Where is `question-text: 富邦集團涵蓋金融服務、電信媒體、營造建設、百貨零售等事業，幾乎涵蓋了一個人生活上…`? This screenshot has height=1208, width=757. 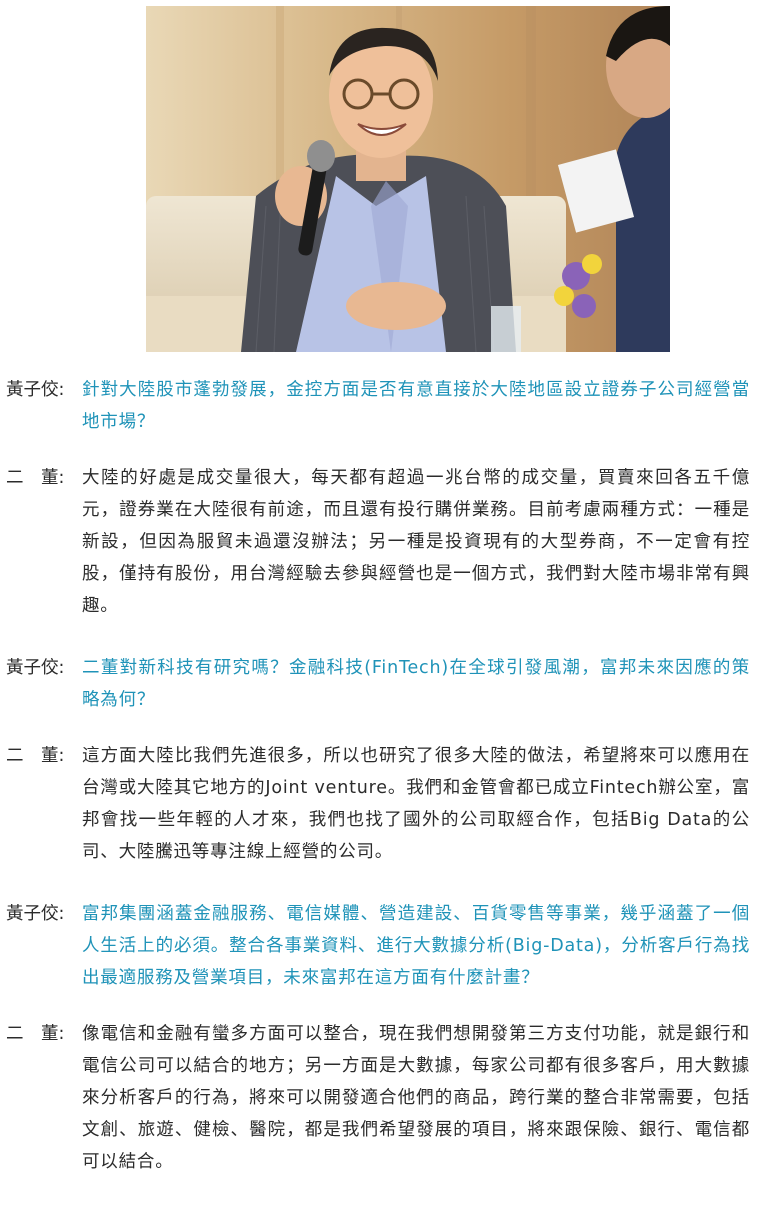 question-text: 富邦集團涵蓋金融服務、電信媒體、營造建設、百貨零售等事業，幾乎涵蓋了一個人生活上… is located at coordinates (416, 946).